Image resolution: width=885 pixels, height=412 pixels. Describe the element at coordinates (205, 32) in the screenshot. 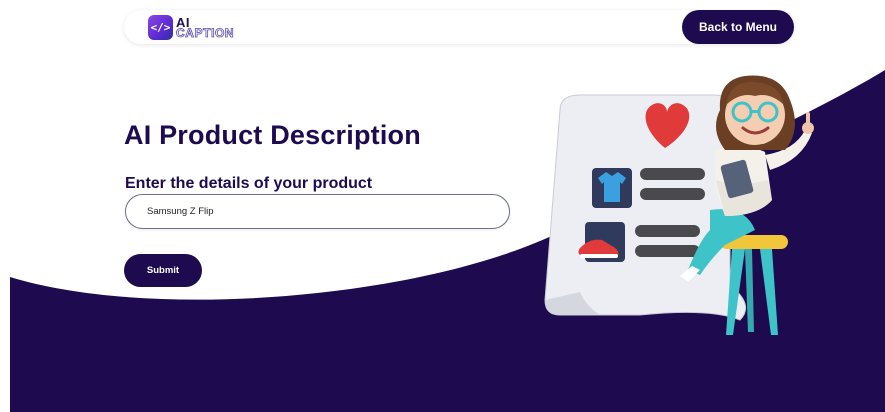

I see `logo-caption-text: CAPTION` at that location.